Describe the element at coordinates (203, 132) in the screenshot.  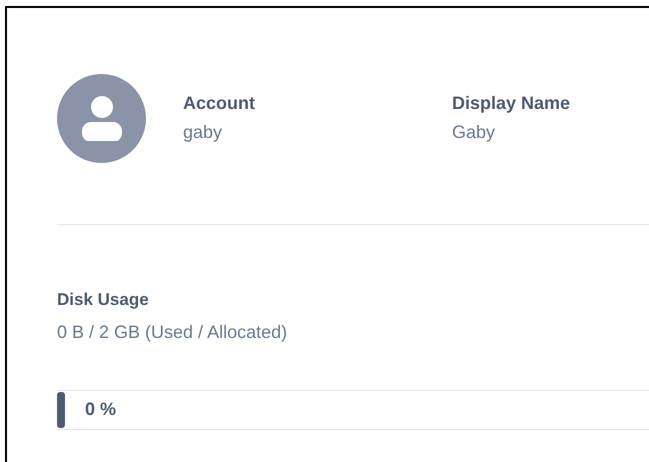
I see `field-value: gaby` at that location.